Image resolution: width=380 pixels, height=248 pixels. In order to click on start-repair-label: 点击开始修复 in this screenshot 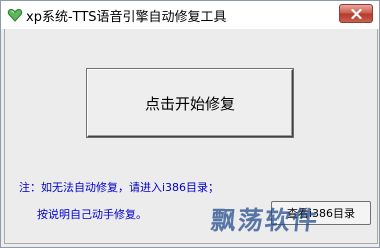, I will do `click(189, 103)`.